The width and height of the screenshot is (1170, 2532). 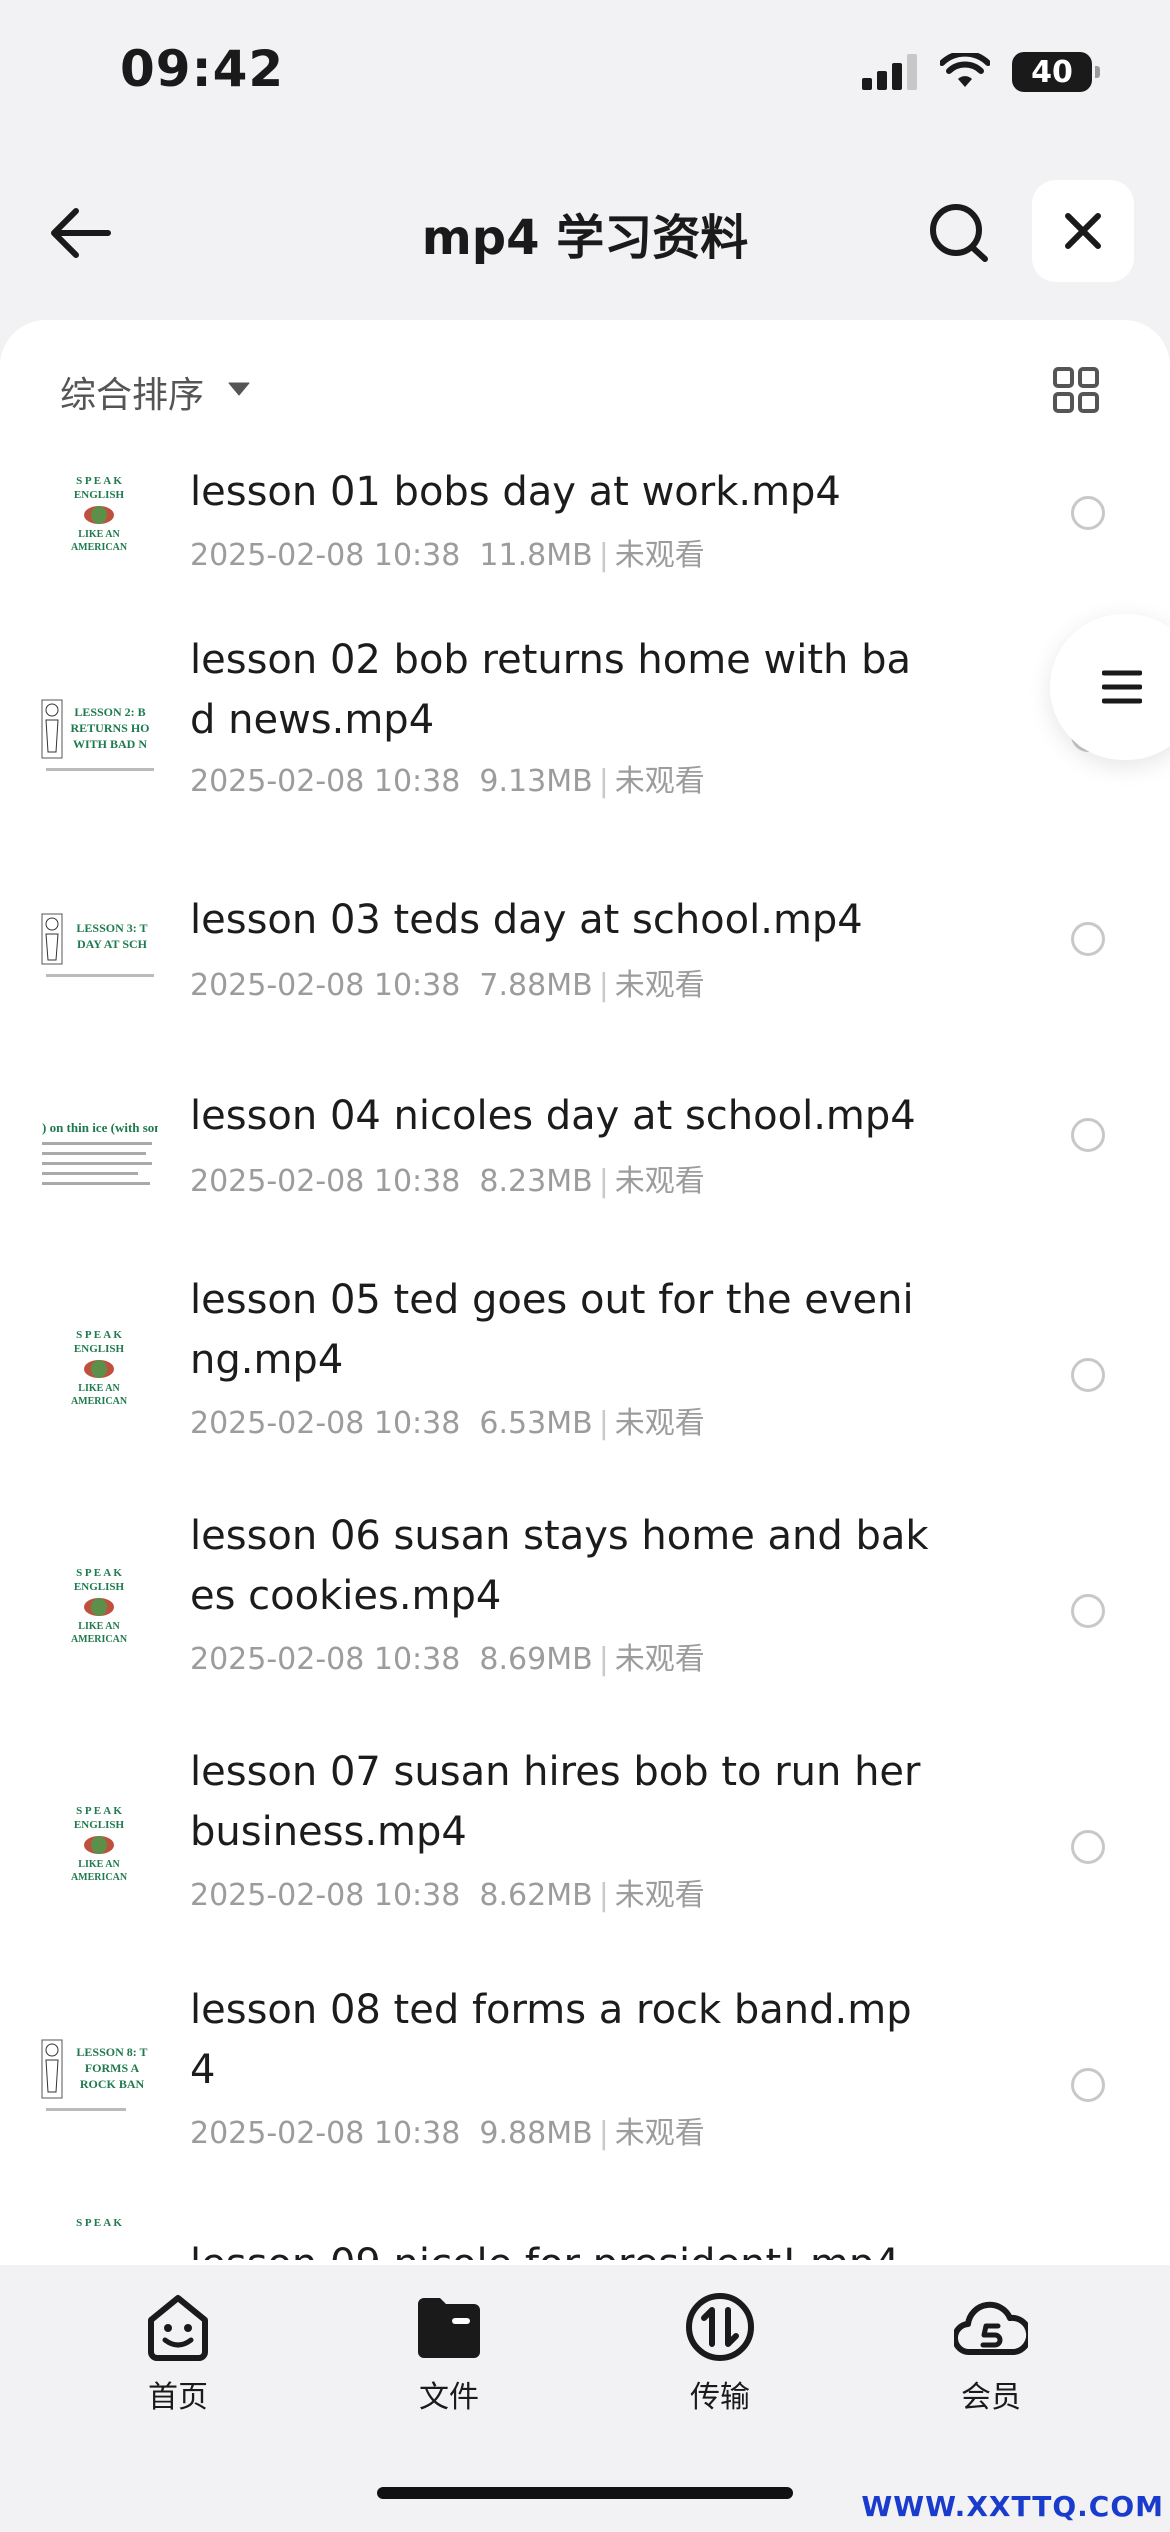 I want to click on battery-icon: 40, so click(x=1056, y=72).